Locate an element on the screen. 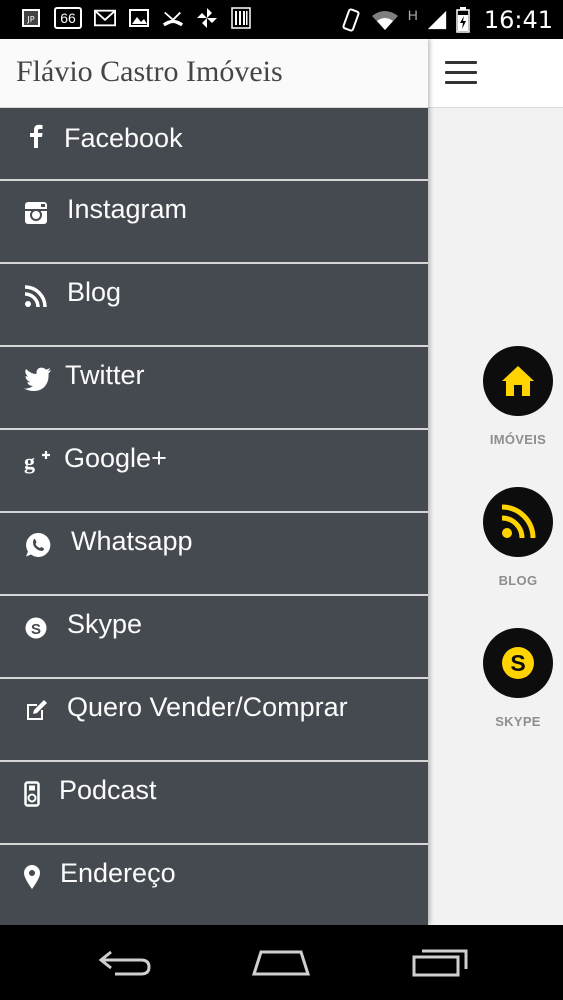  recent-apps-icon is located at coordinates (440, 963).